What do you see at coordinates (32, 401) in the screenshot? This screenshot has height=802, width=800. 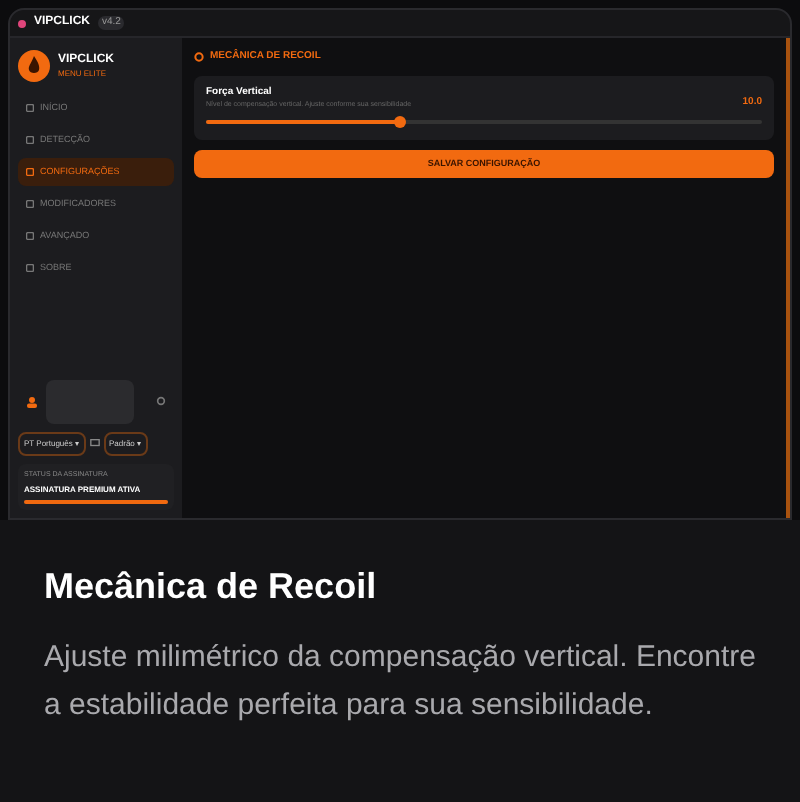 I see `user-icon` at bounding box center [32, 401].